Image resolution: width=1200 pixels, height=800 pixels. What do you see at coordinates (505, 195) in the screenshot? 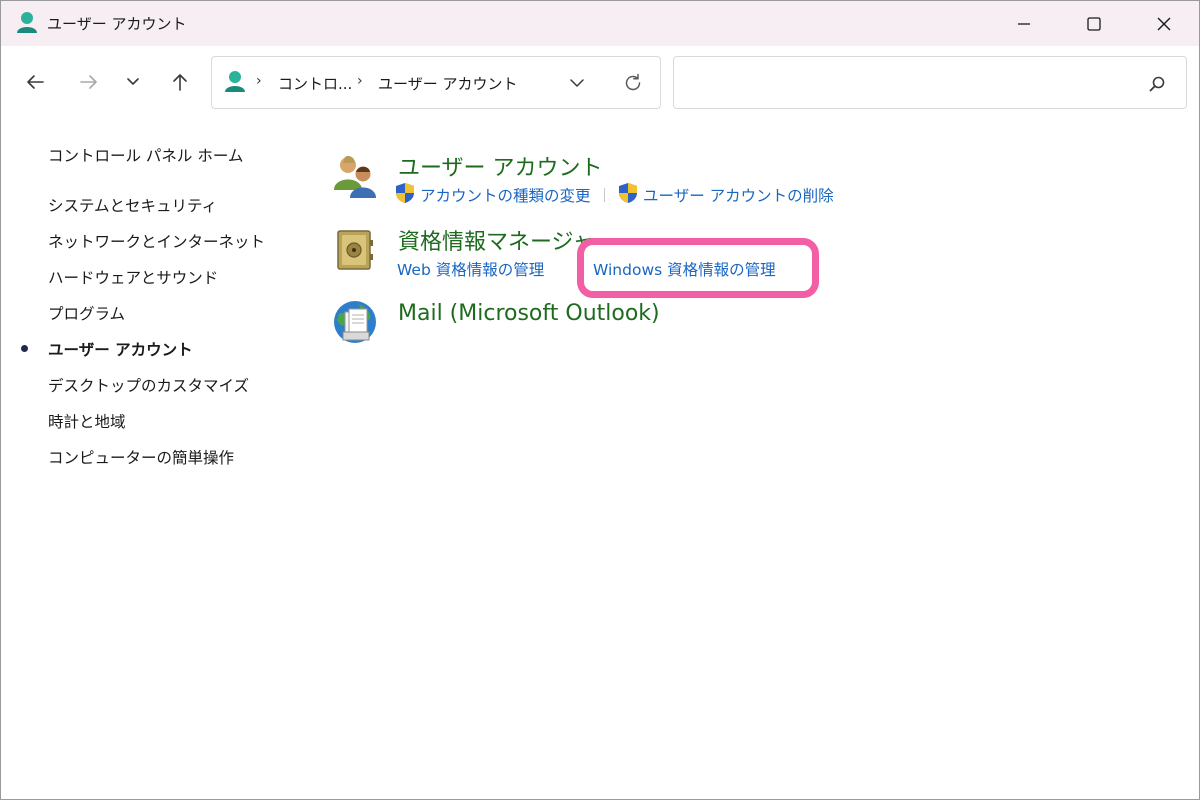
I see `link-change-account-type: アカウントの種類の変更` at bounding box center [505, 195].